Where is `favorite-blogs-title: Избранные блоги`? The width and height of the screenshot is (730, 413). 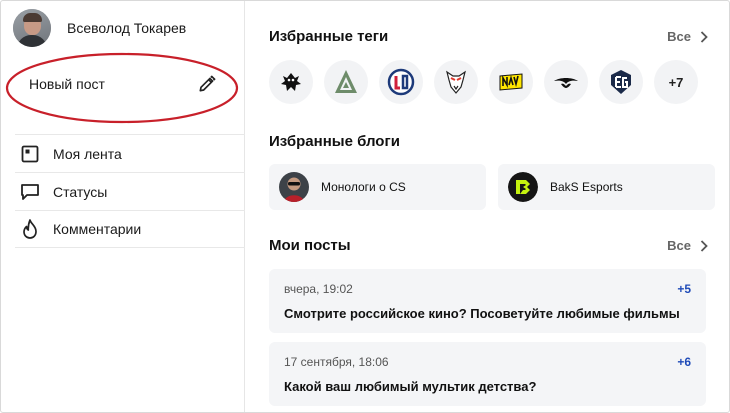
favorite-blogs-title: Избранные блоги is located at coordinates (334, 141).